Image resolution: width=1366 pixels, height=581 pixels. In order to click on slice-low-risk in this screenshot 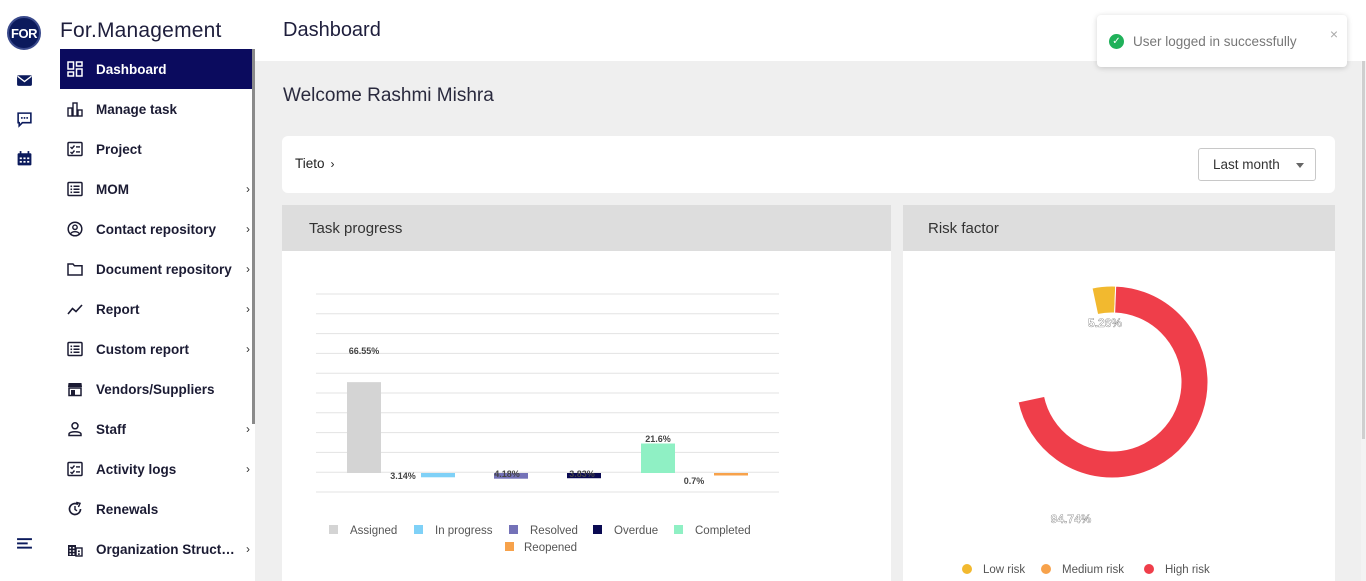, I will do `click(1104, 300)`.